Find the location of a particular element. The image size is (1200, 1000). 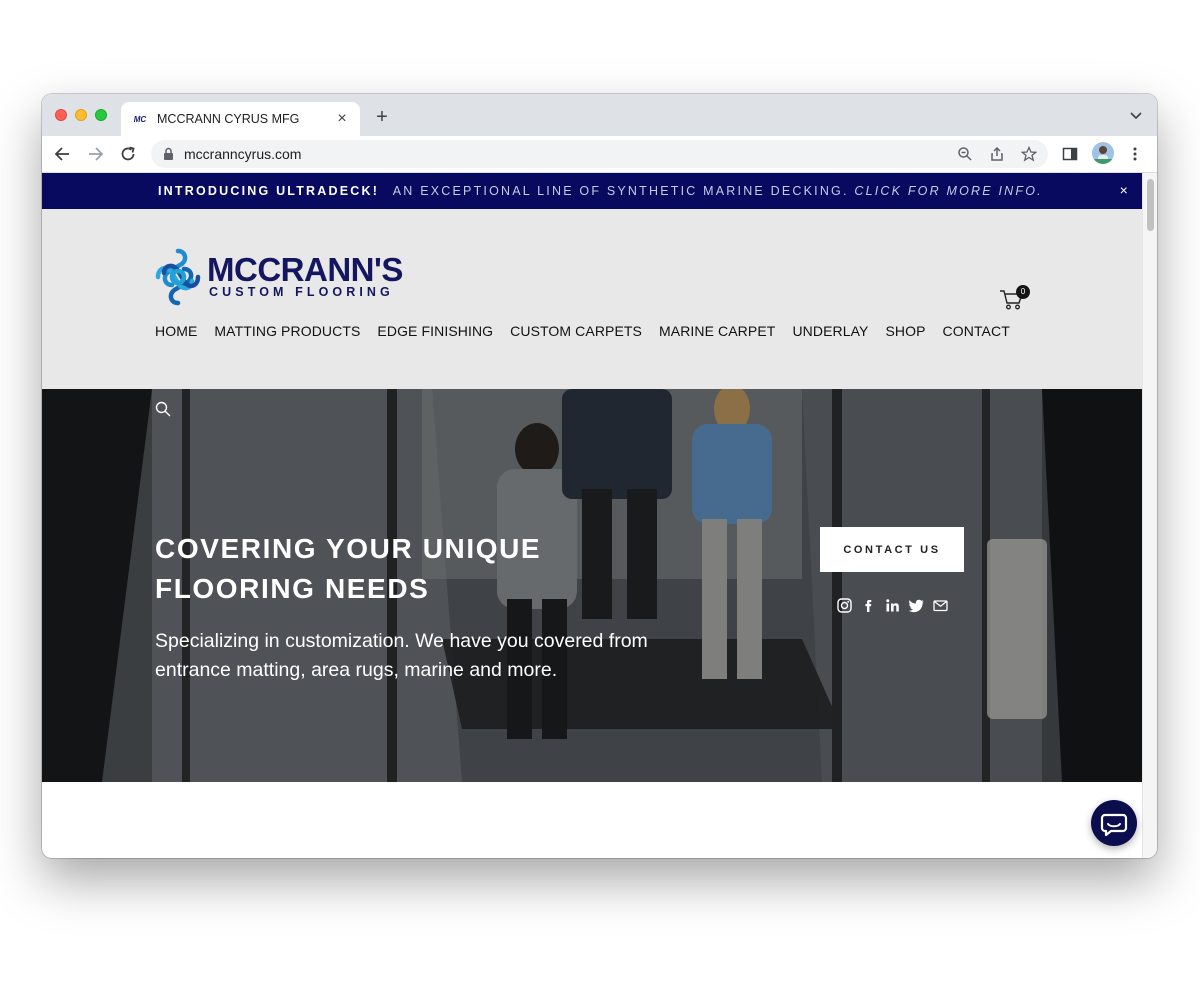

chat-bubble-icon is located at coordinates (1114, 825).